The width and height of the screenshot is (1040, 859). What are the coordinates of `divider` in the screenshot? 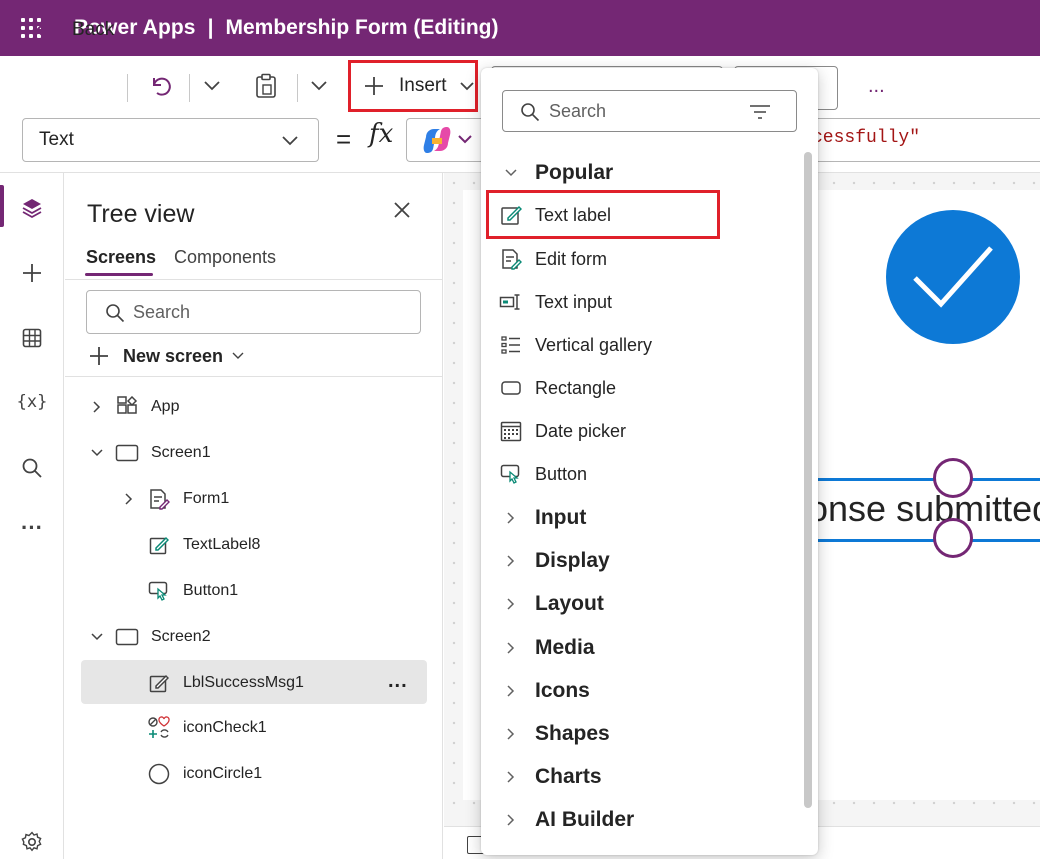 It's located at (253, 279).